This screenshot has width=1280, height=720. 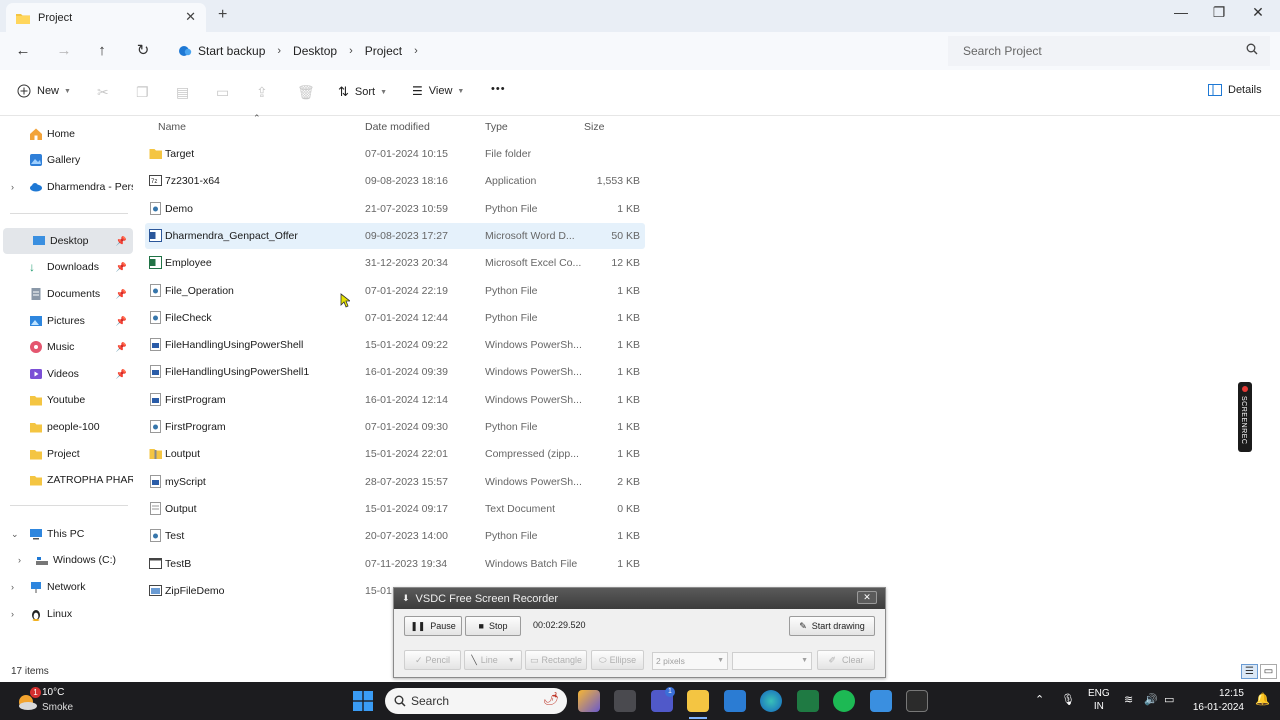 What do you see at coordinates (44, 91) in the screenshot?
I see `new-button: New ▼` at bounding box center [44, 91].